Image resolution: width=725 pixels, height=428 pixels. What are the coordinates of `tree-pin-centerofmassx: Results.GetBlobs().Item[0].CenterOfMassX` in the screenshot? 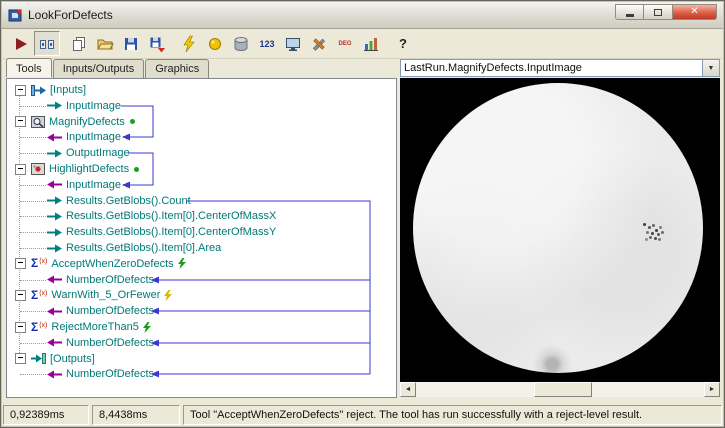 It's located at (141, 216).